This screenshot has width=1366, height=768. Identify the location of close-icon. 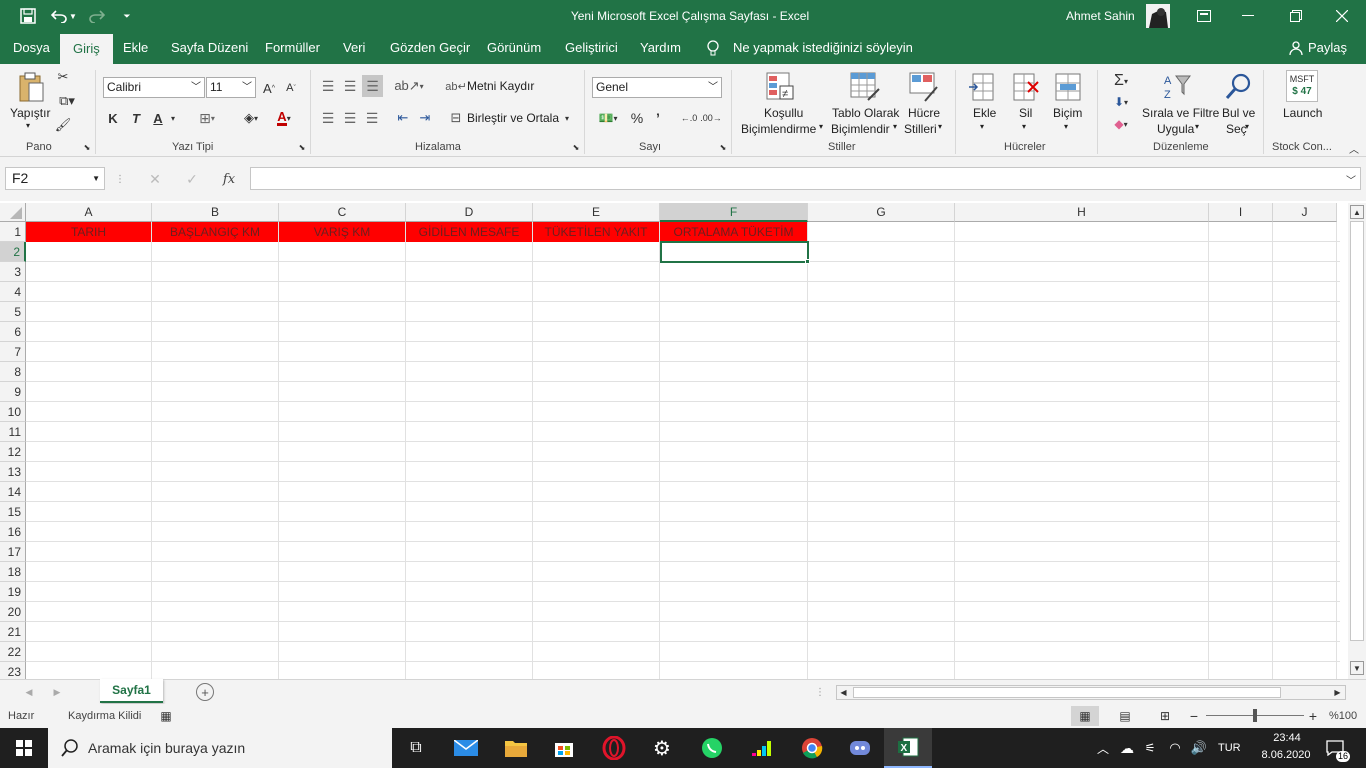
(1342, 16).